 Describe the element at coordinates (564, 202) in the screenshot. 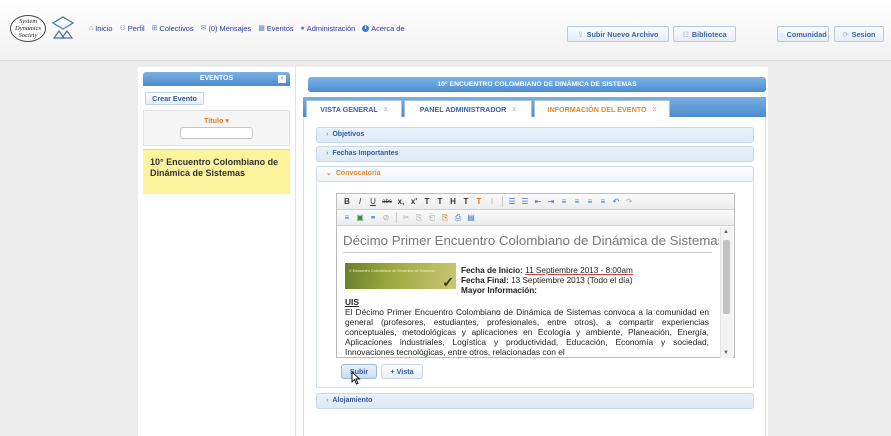

I see `align-left-icon: ≡` at that location.